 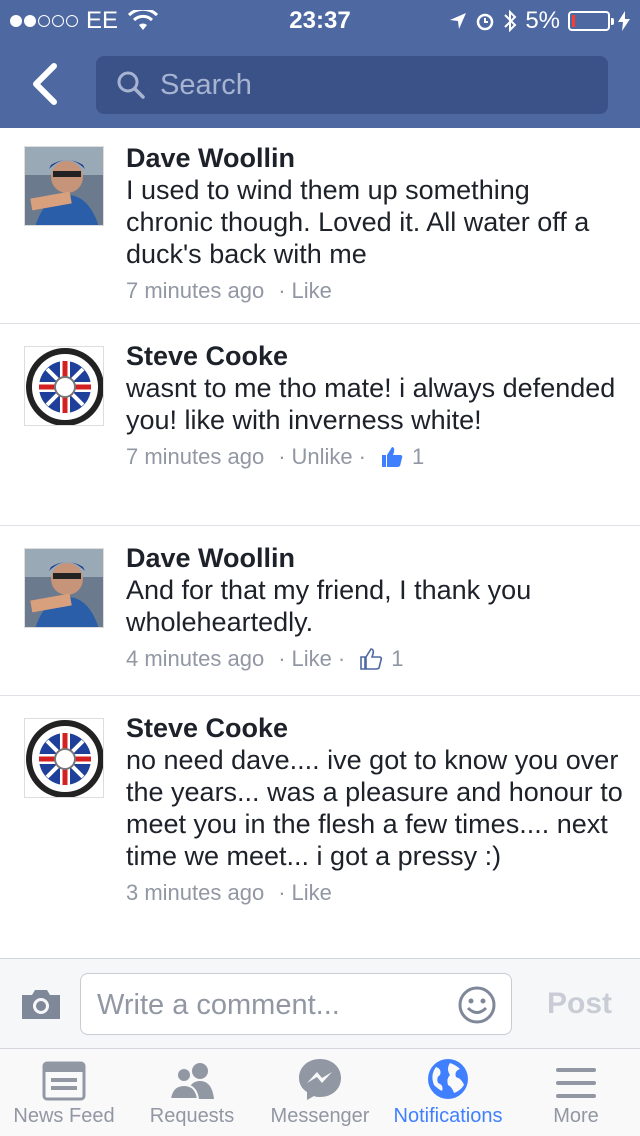 What do you see at coordinates (579, 1004) in the screenshot?
I see `post-button: Post` at bounding box center [579, 1004].